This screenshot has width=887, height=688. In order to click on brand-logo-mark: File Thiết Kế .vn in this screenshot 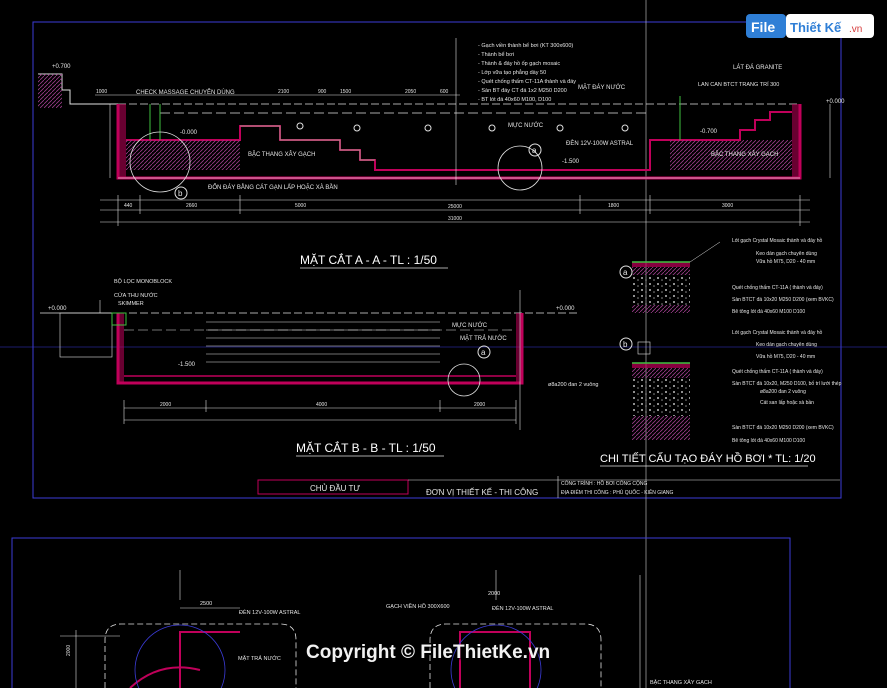, I will do `click(810, 26)`.